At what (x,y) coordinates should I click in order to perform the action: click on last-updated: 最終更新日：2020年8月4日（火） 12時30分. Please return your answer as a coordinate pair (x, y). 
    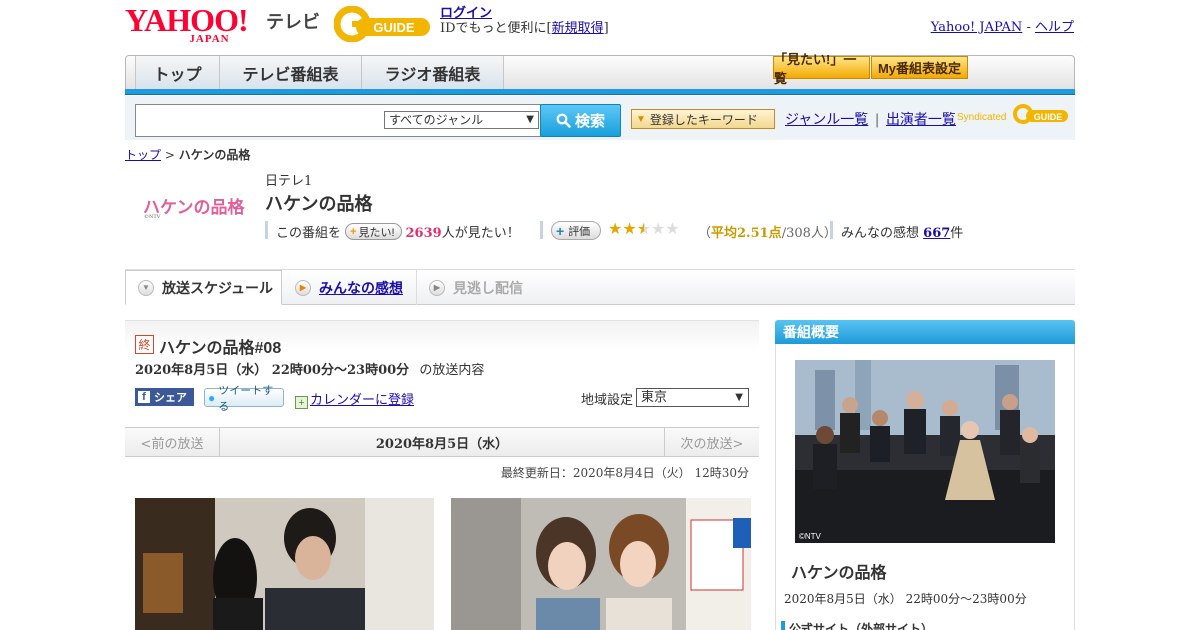
    Looking at the image, I should click on (624, 473).